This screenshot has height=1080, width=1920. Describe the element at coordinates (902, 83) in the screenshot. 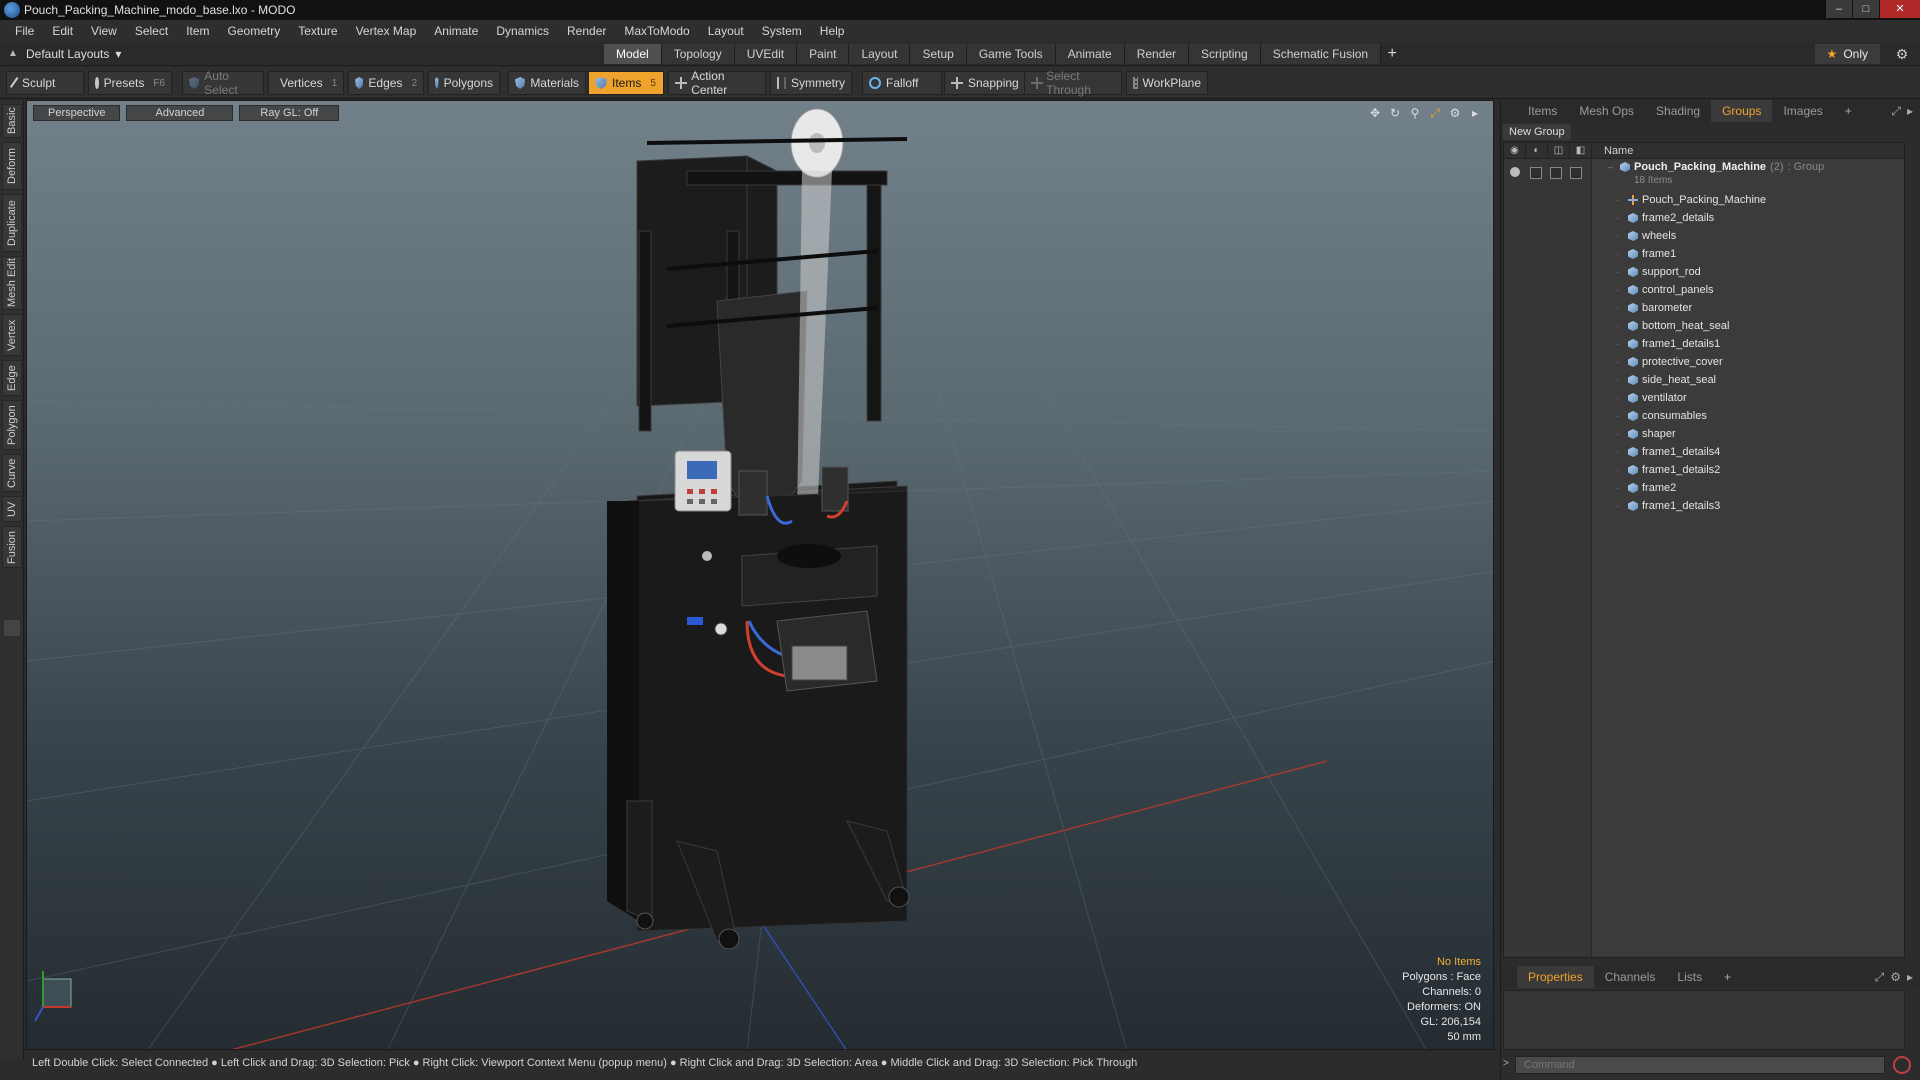

I see `falloff-button: Falloff` at that location.